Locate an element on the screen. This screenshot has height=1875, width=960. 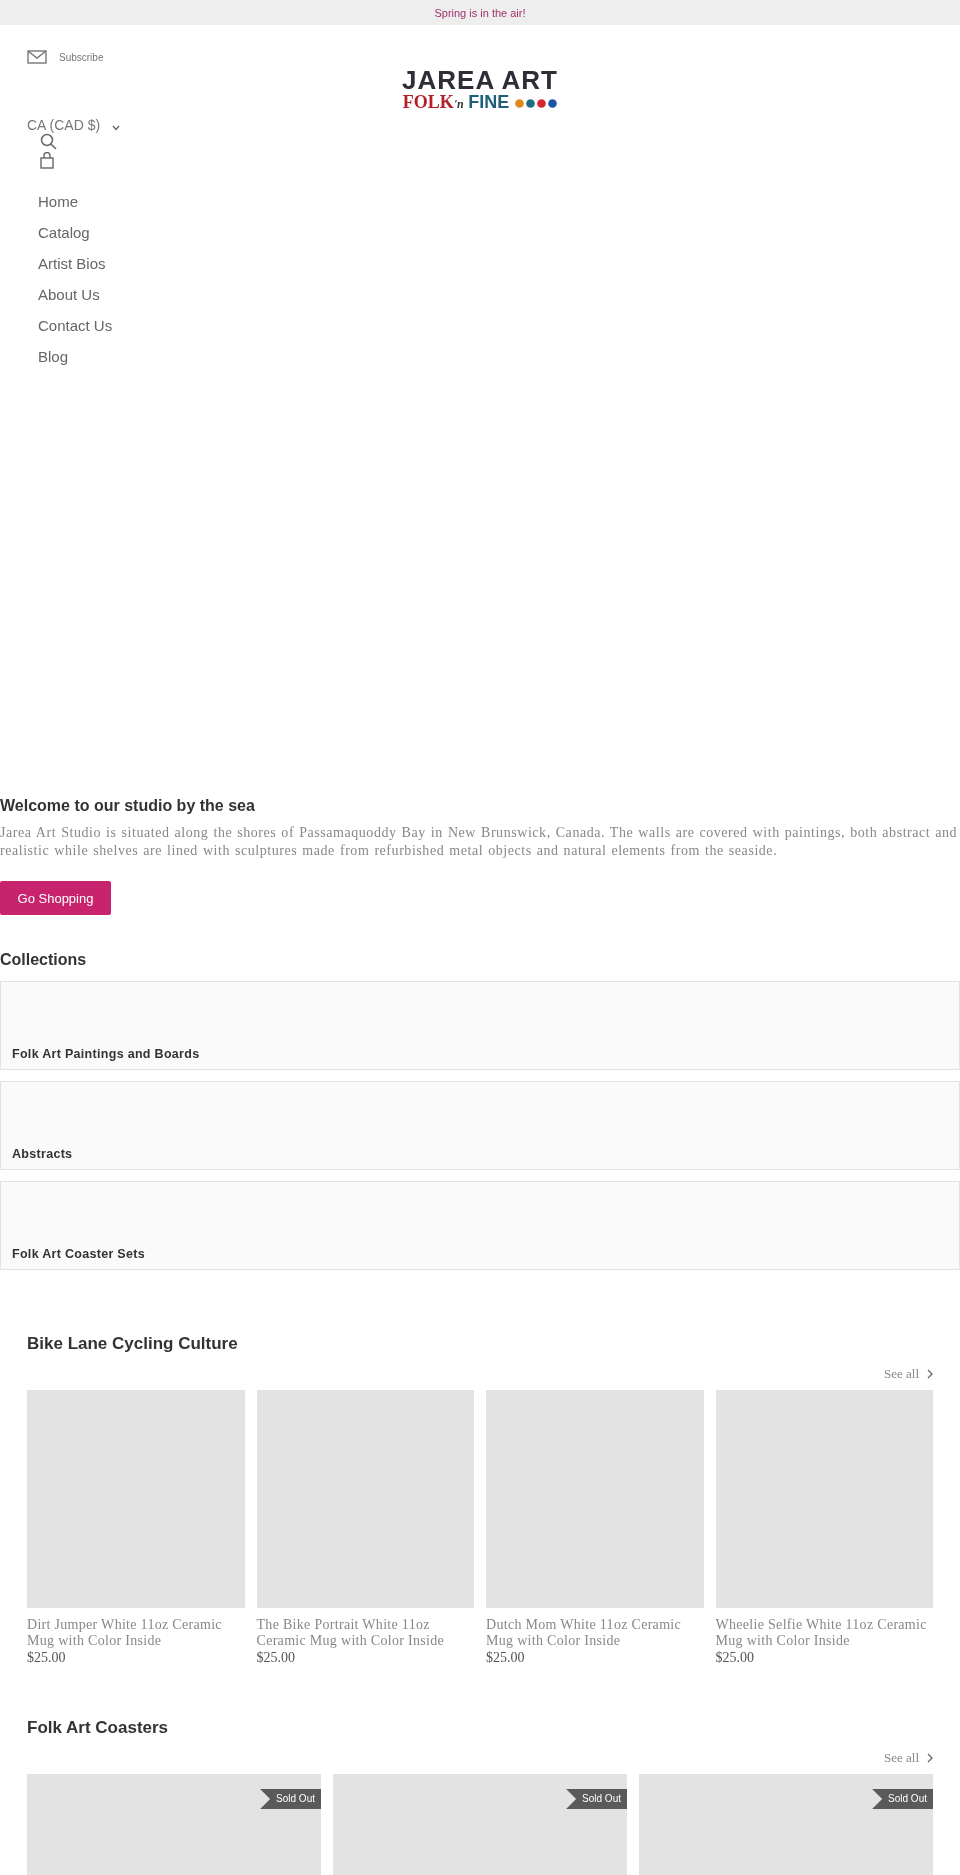
collection-card: Abstracts is located at coordinates (480, 1125).